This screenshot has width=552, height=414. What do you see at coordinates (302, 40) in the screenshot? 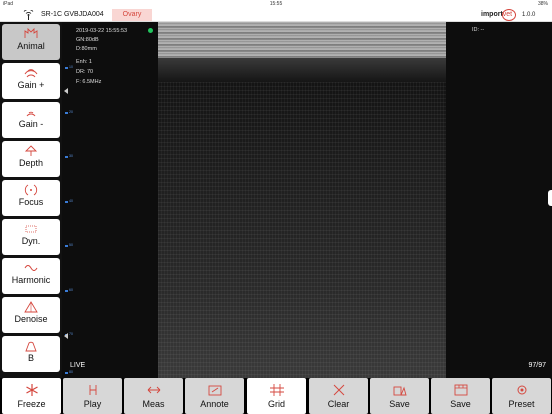
I see `near-field-bands` at bounding box center [302, 40].